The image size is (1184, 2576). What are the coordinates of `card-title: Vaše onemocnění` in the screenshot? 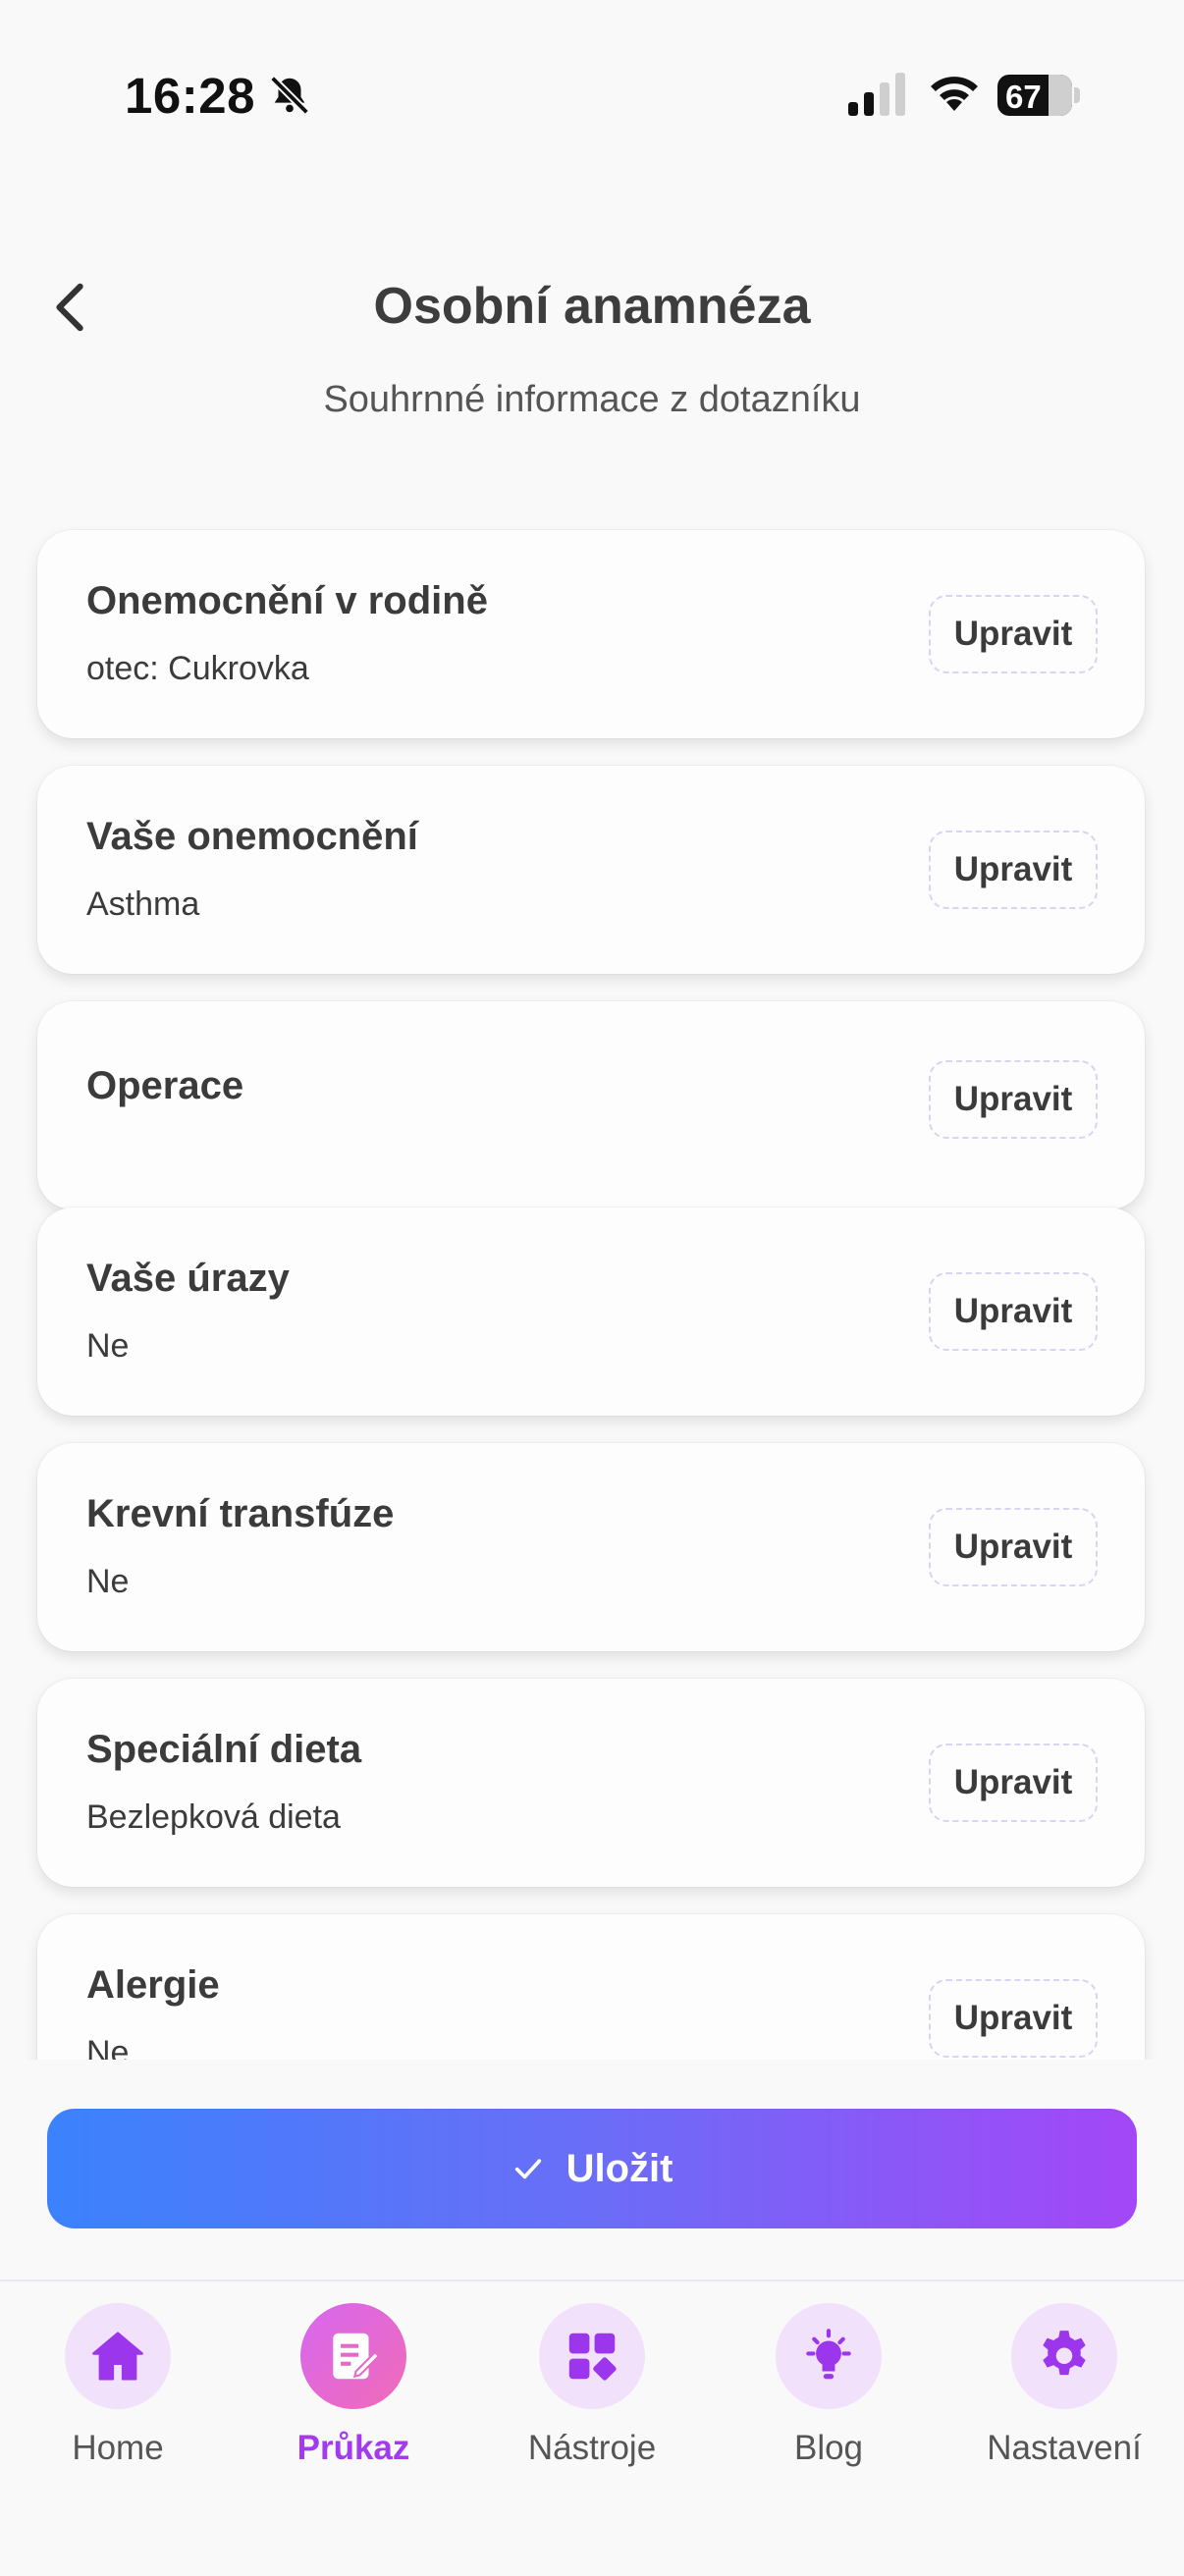 It's located at (252, 836).